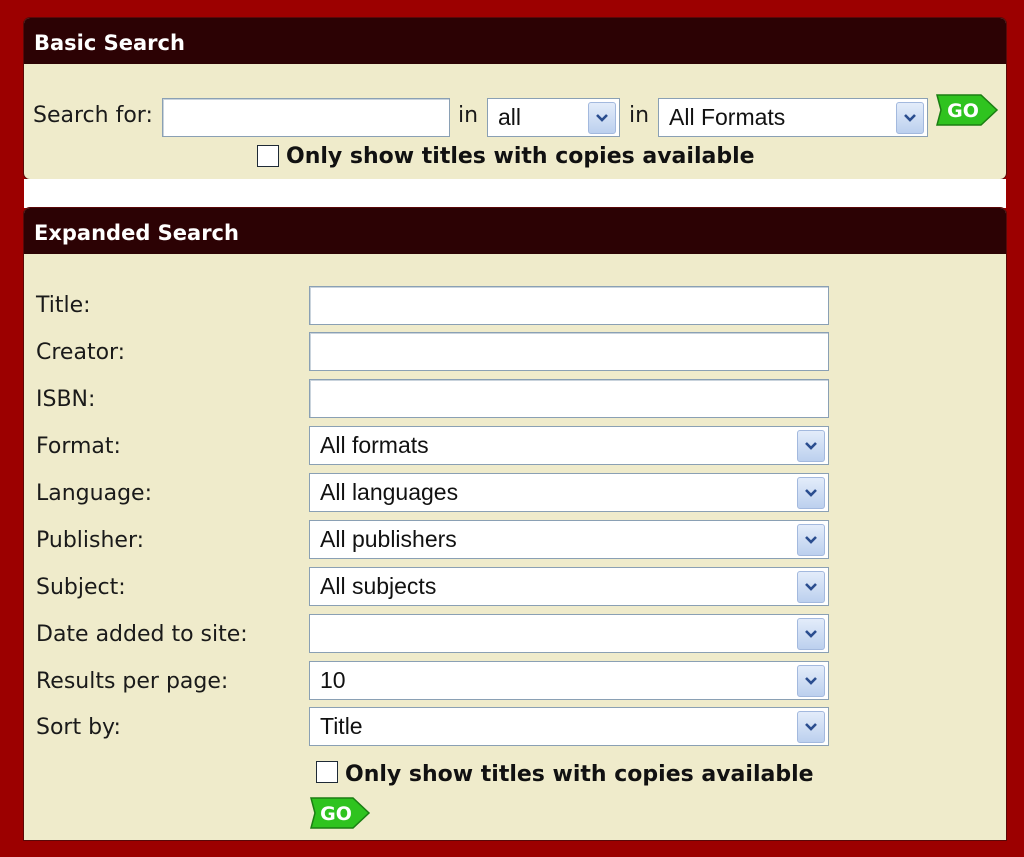 The image size is (1024, 857). Describe the element at coordinates (569, 492) in the screenshot. I see `language-dropdown: All languages` at that location.